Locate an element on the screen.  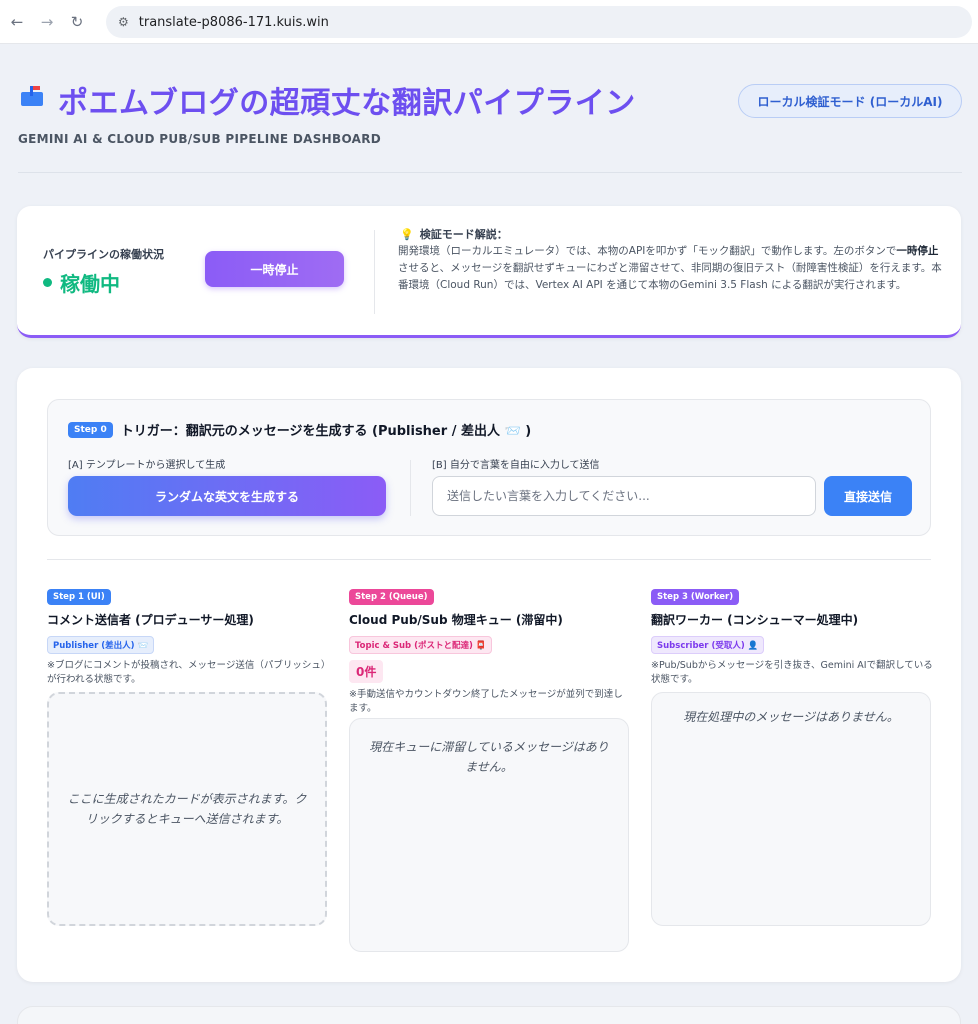
step0-badge: Step 0 is located at coordinates (90, 429).